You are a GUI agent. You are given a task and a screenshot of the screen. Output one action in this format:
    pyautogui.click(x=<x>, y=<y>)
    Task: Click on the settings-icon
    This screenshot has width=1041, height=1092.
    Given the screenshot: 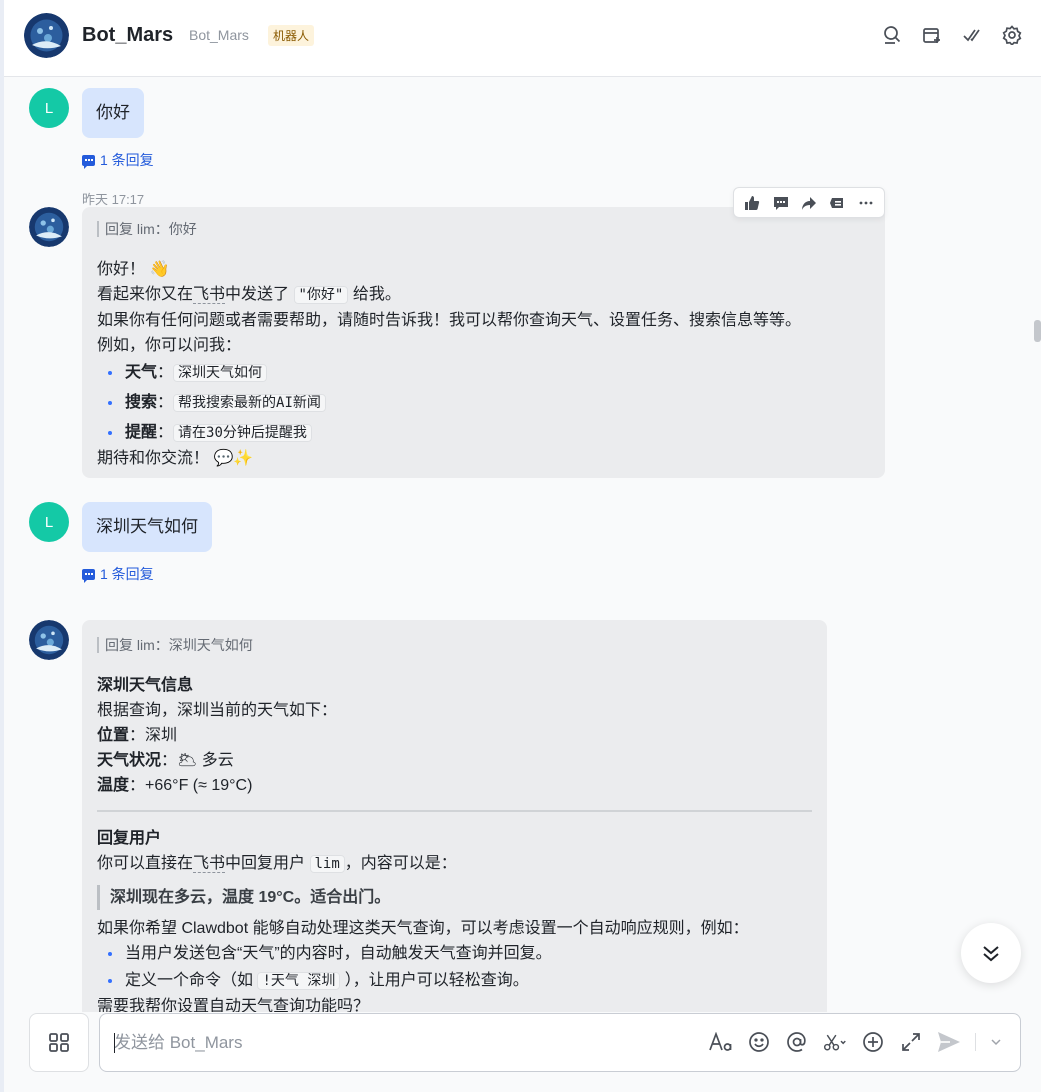 What is the action you would take?
    pyautogui.click(x=1012, y=35)
    